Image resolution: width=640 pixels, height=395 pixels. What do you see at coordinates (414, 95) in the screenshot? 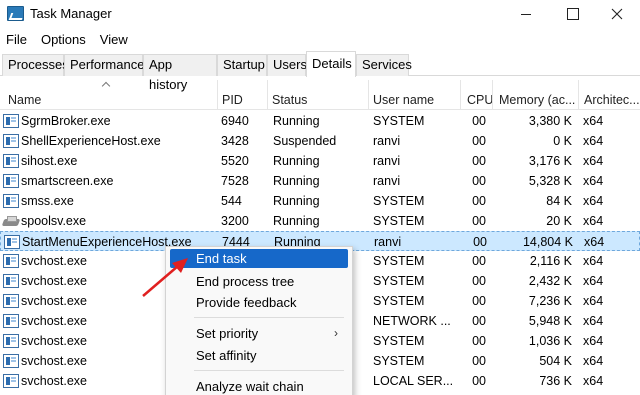
I see `column-header-user-name: User name` at bounding box center [414, 95].